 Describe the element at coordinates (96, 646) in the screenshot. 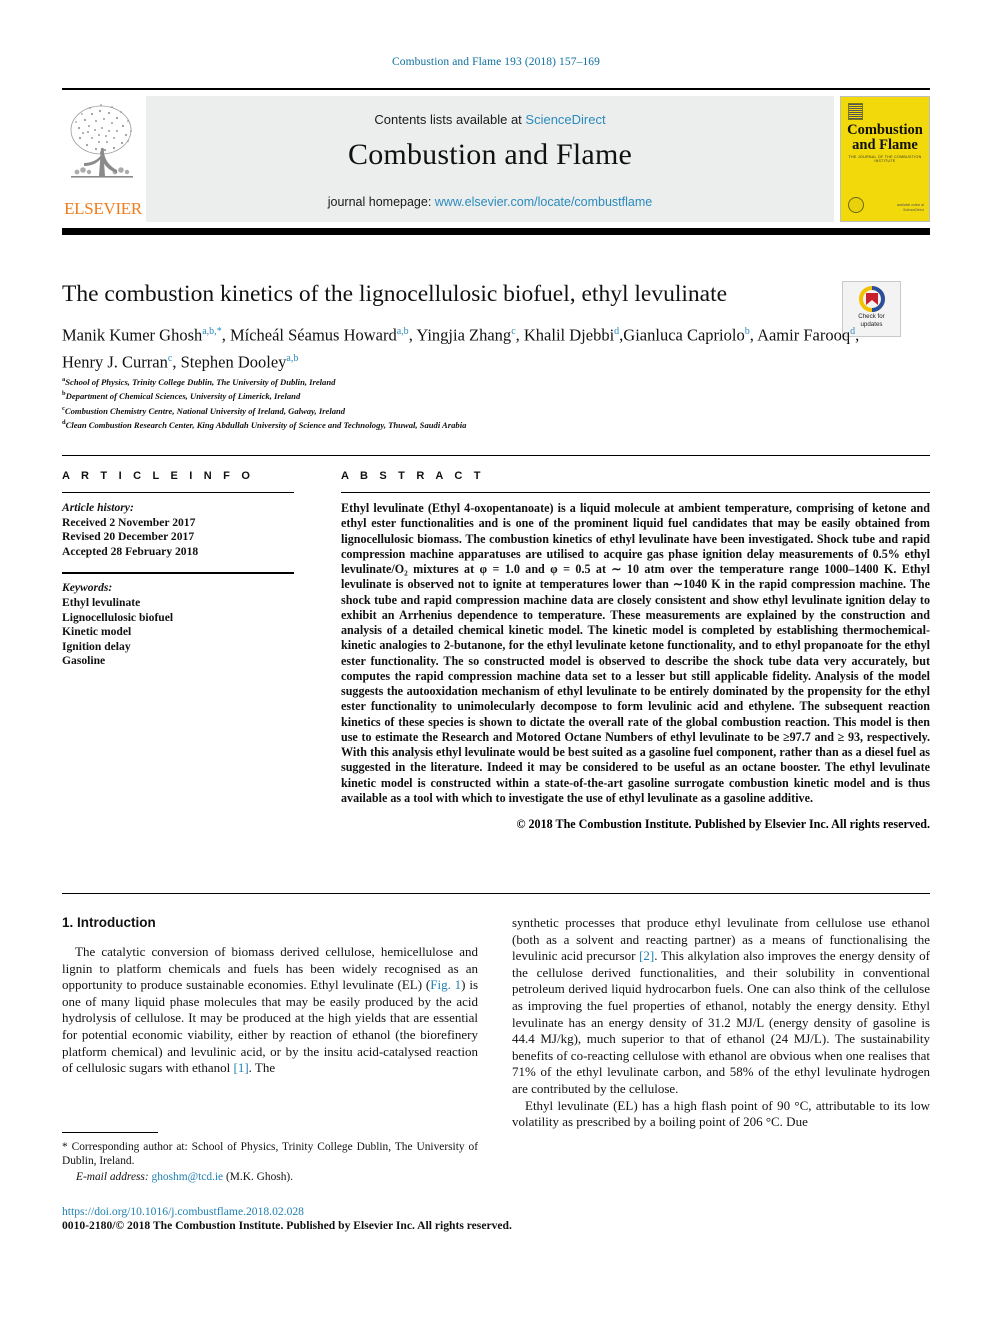

I see `keyword-item: Ignition delay` at that location.